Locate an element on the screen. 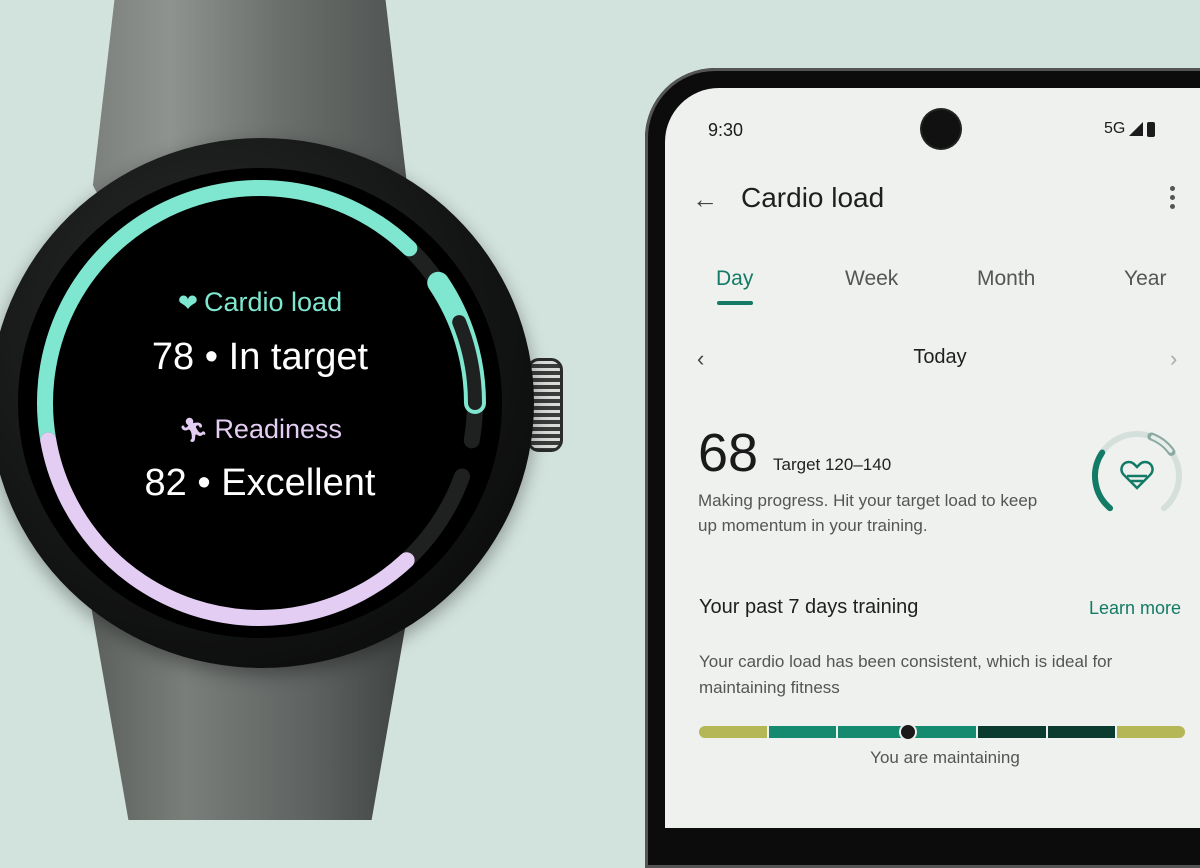 This screenshot has width=1200, height=868. learn-more-link: Learn more is located at coordinates (1135, 608).